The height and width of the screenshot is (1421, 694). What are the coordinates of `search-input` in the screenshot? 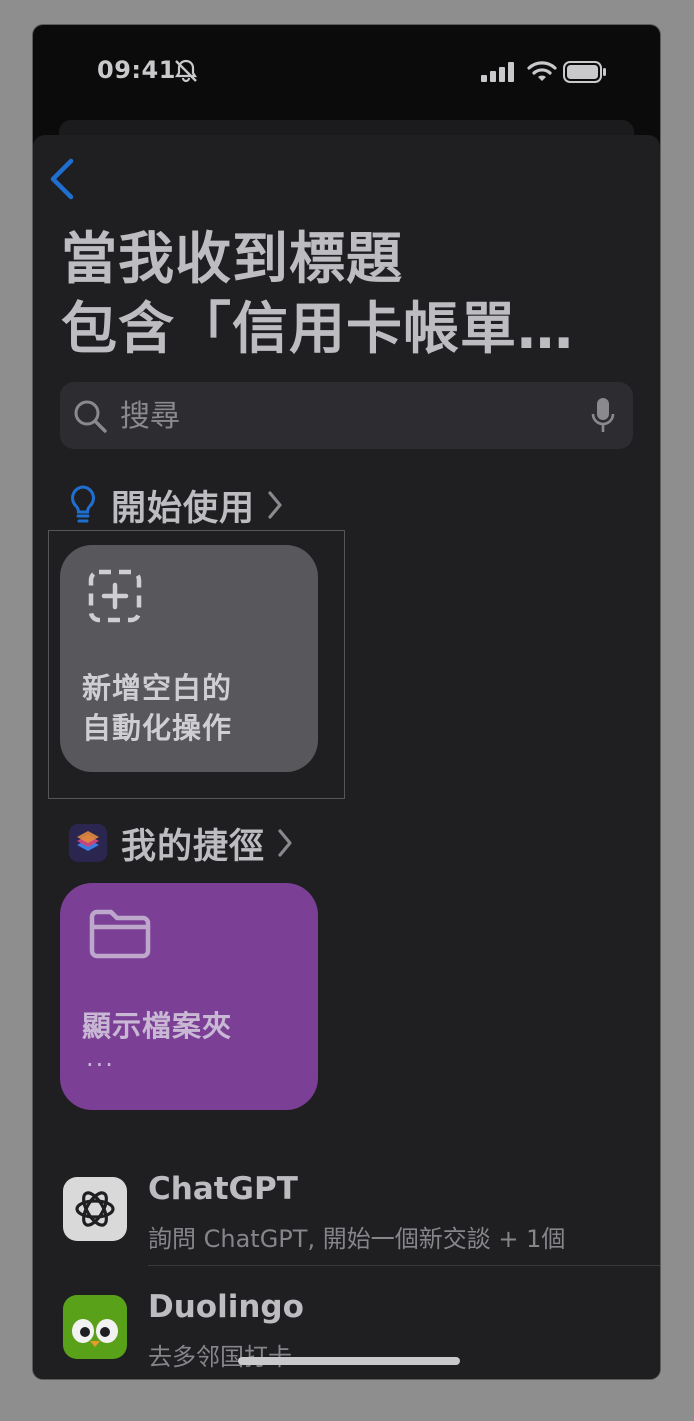 It's located at (350, 416).